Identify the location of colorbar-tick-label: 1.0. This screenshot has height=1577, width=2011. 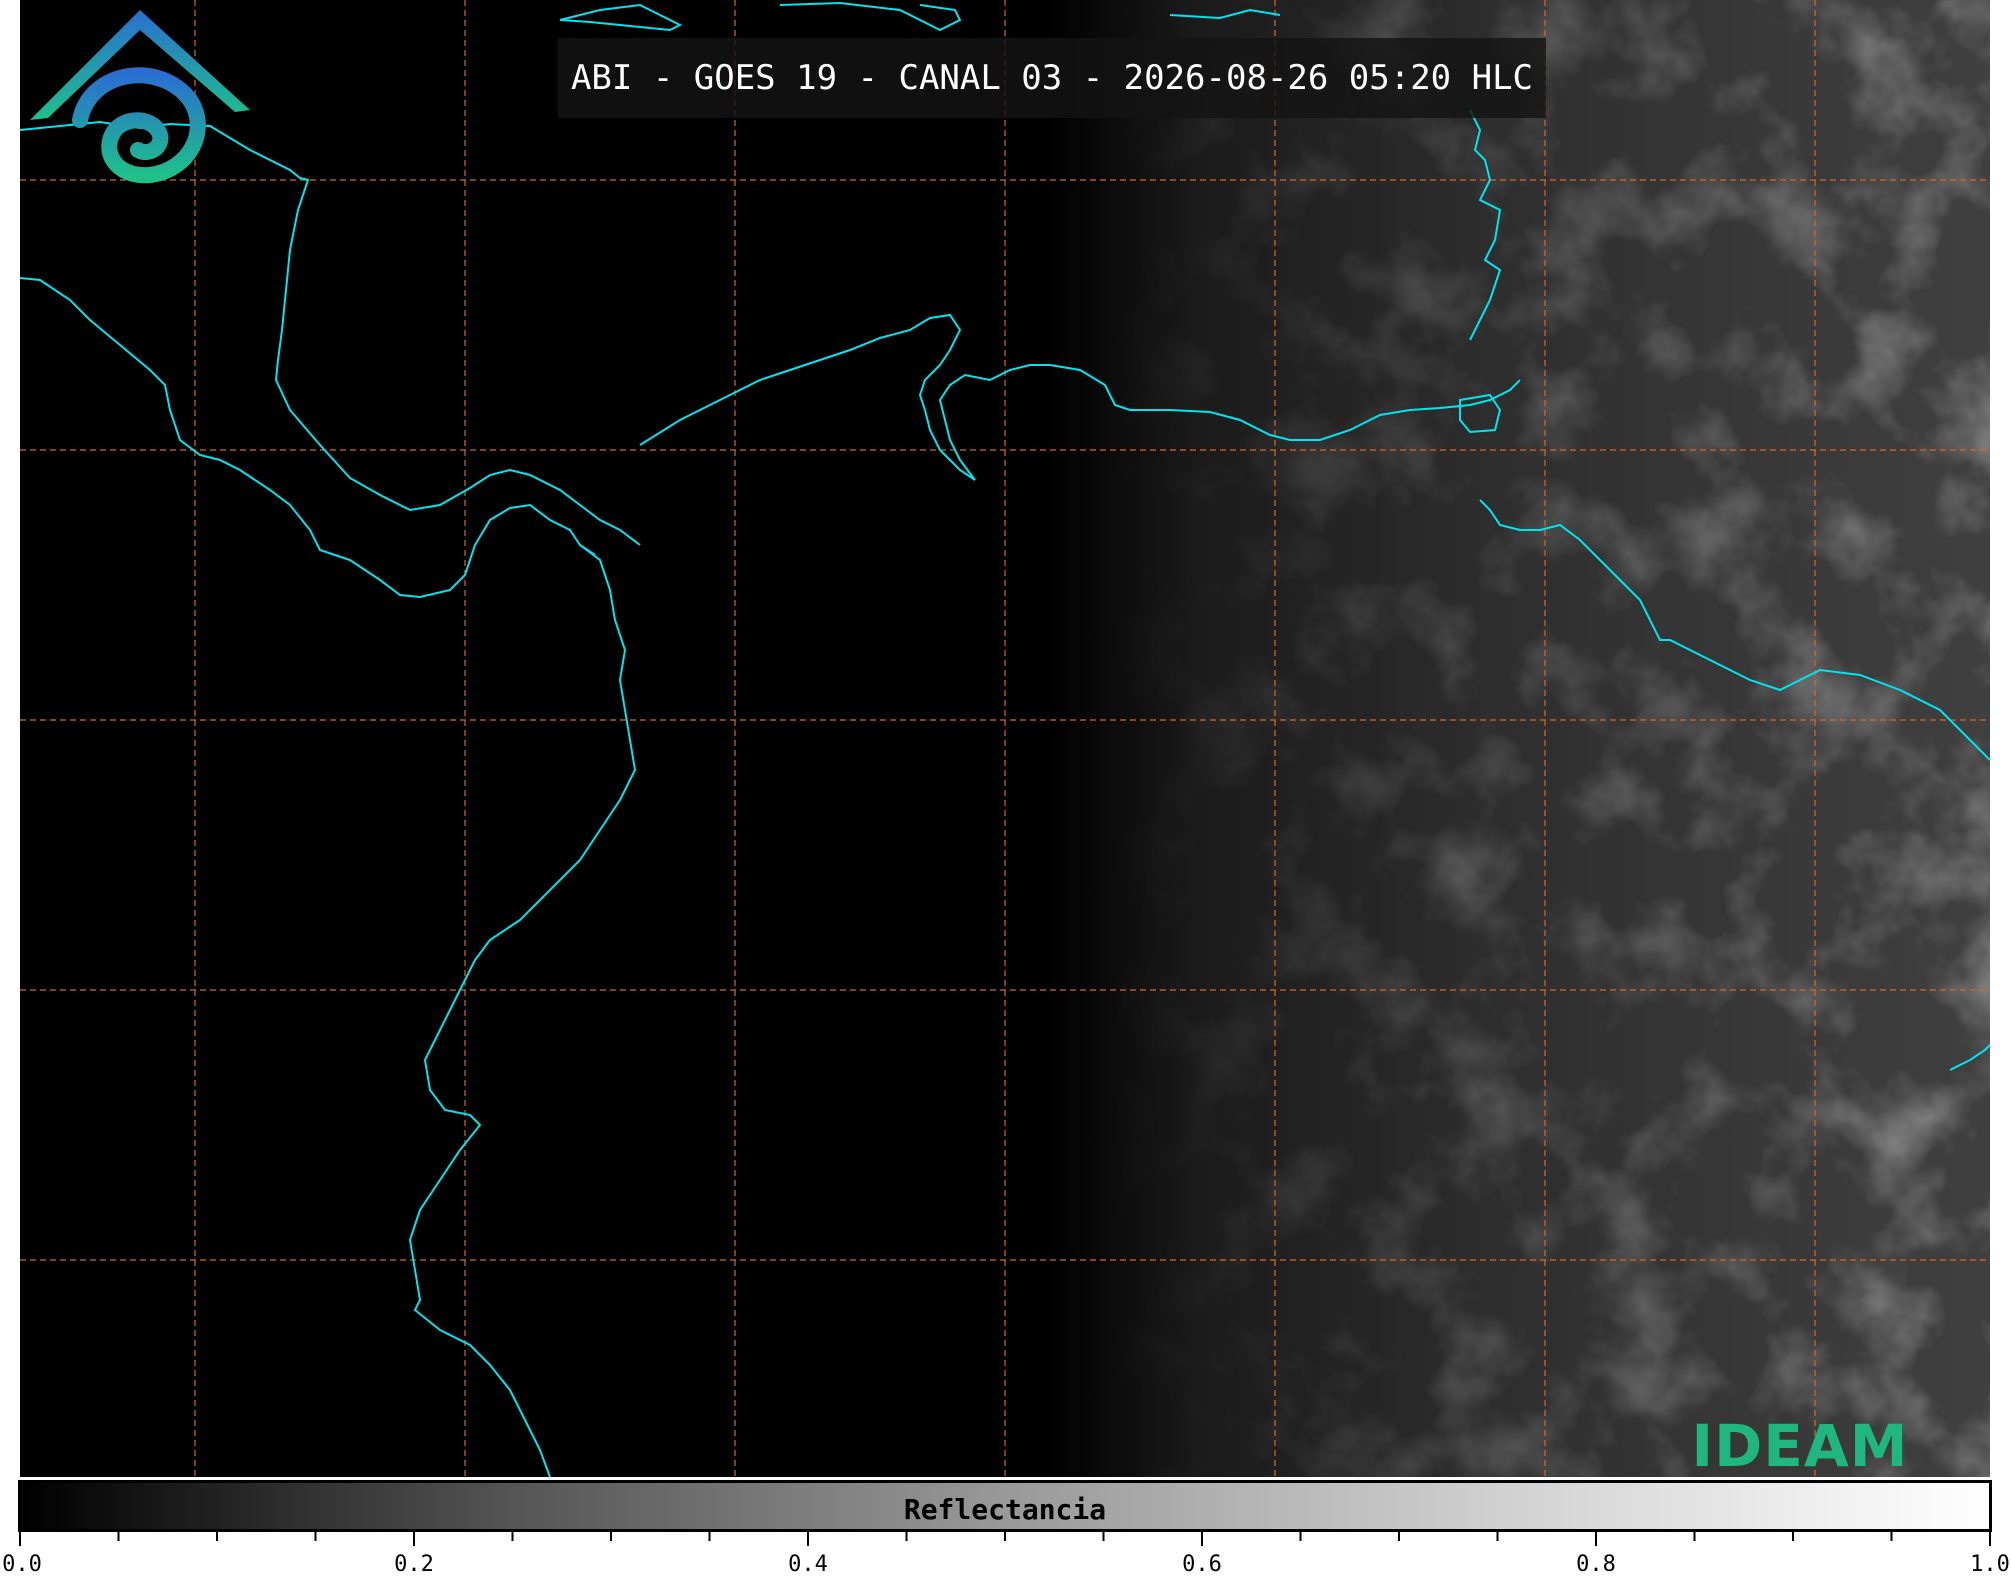
(1990, 1564).